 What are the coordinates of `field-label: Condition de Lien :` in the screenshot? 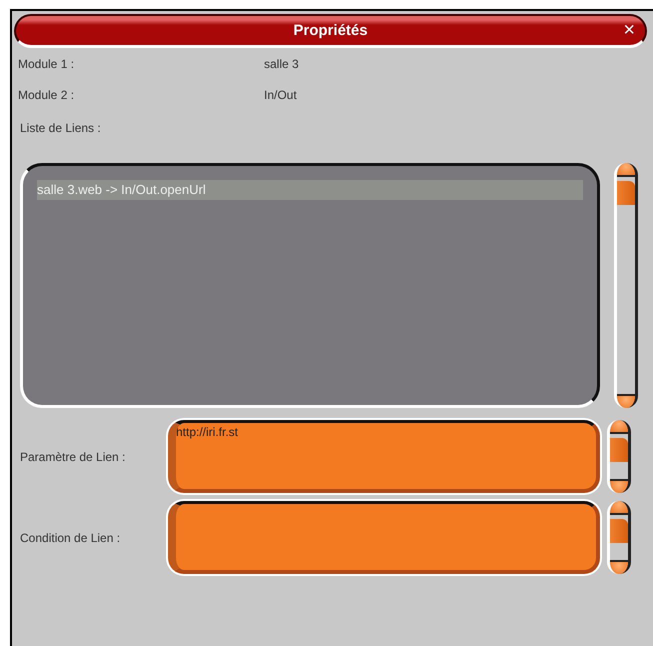 It's located at (71, 537).